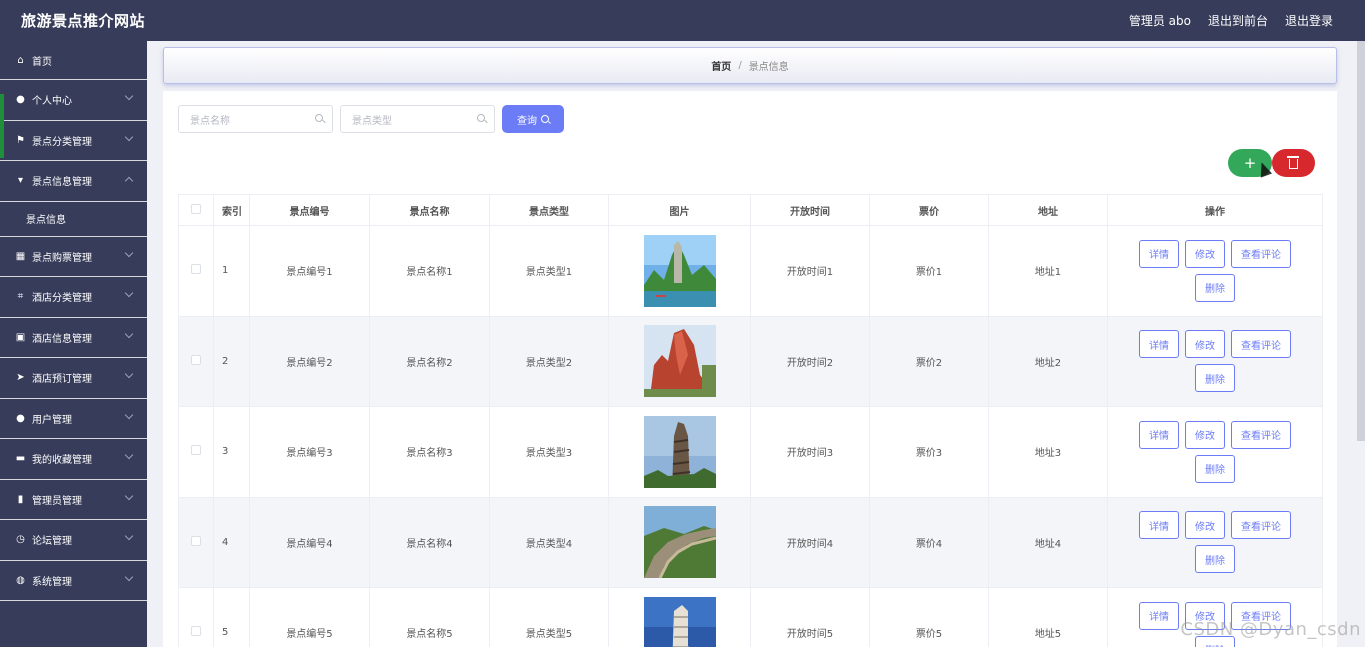 This screenshot has width=1365, height=647. Describe the element at coordinates (549, 452) in the screenshot. I see `type-cell: 景点类型3` at that location.